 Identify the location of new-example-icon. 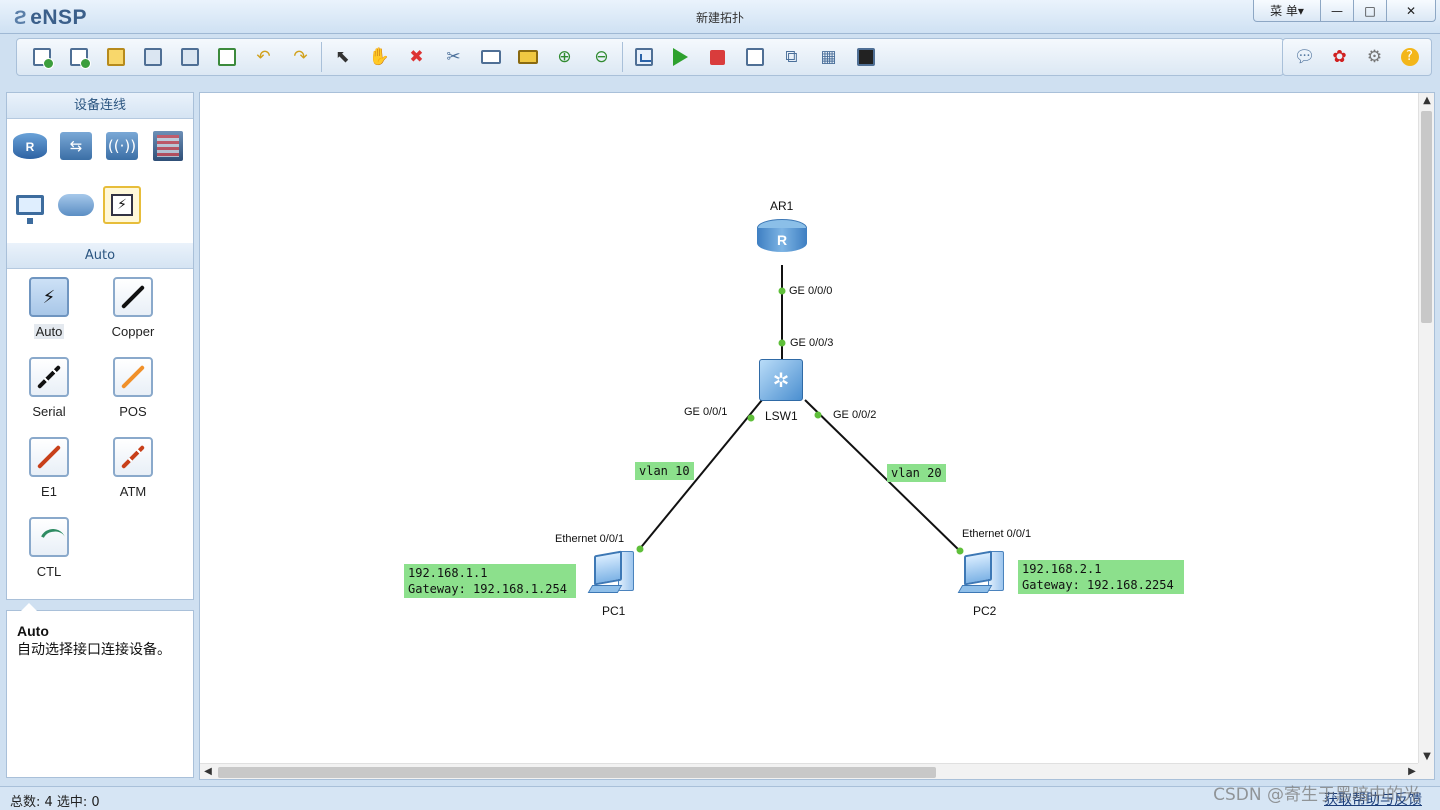
(78, 57).